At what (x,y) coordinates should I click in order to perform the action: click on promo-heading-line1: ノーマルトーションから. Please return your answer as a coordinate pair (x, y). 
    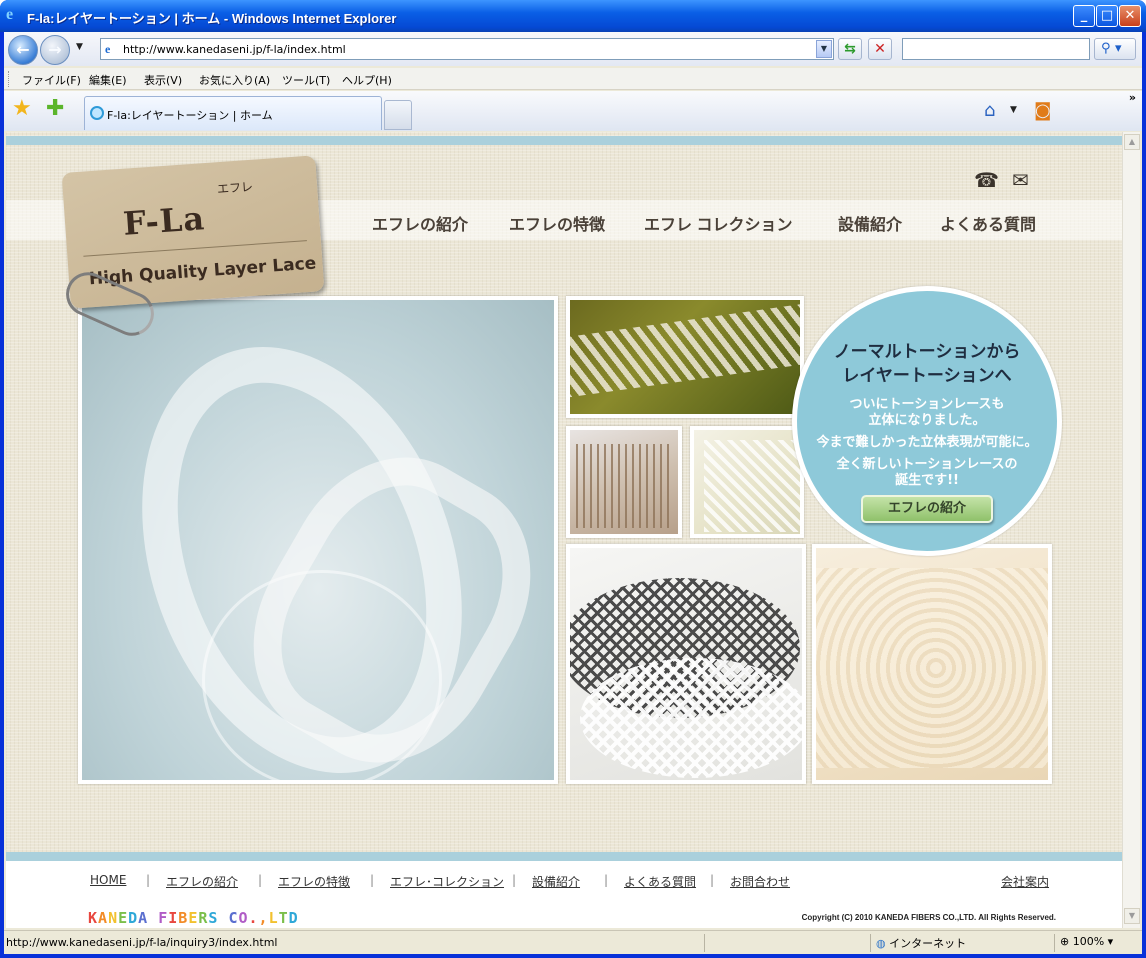
    Looking at the image, I should click on (927, 352).